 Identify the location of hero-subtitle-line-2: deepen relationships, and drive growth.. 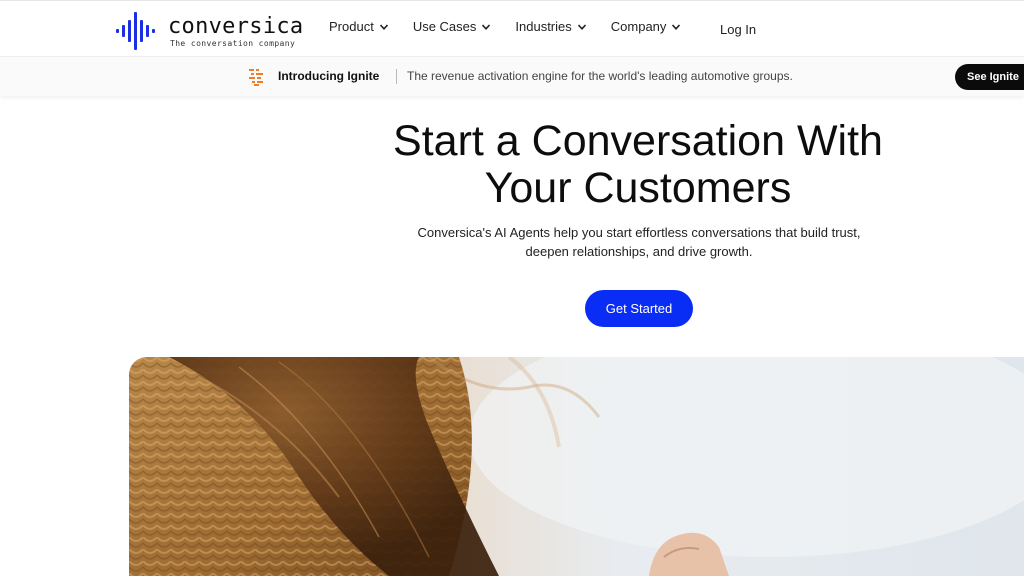
(639, 251).